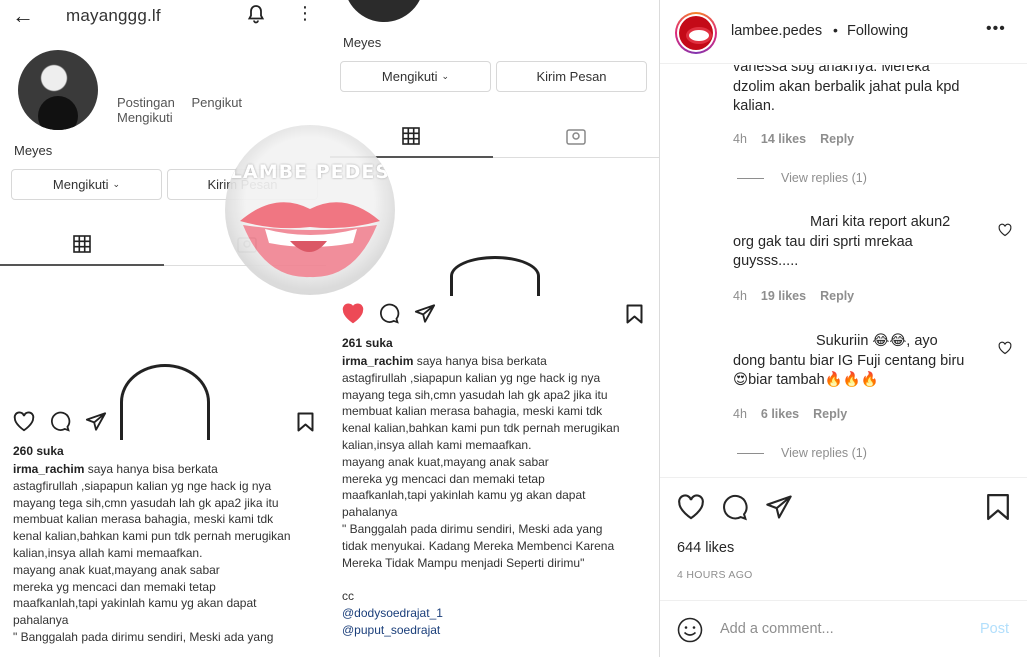 The height and width of the screenshot is (657, 1027). What do you see at coordinates (576, 137) in the screenshot?
I see `tagged-icon` at bounding box center [576, 137].